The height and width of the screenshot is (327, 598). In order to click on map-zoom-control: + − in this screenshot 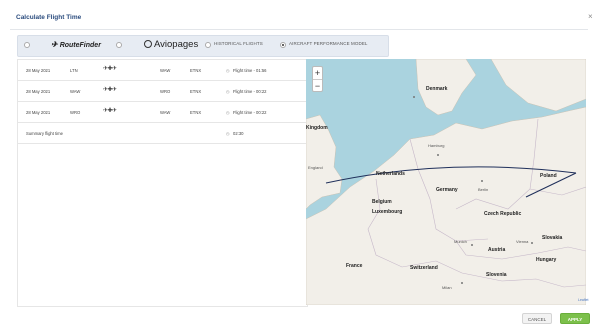, I will do `click(317, 79)`.